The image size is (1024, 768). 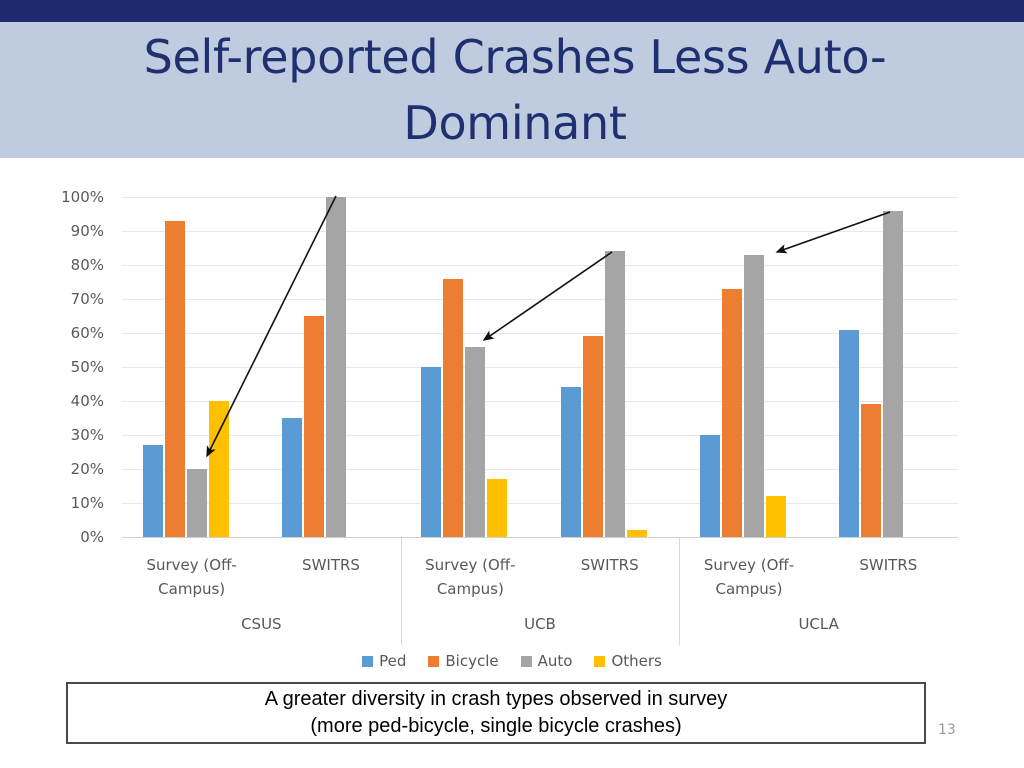 I want to click on y-axis-tick-label: 40%, so click(x=87, y=401).